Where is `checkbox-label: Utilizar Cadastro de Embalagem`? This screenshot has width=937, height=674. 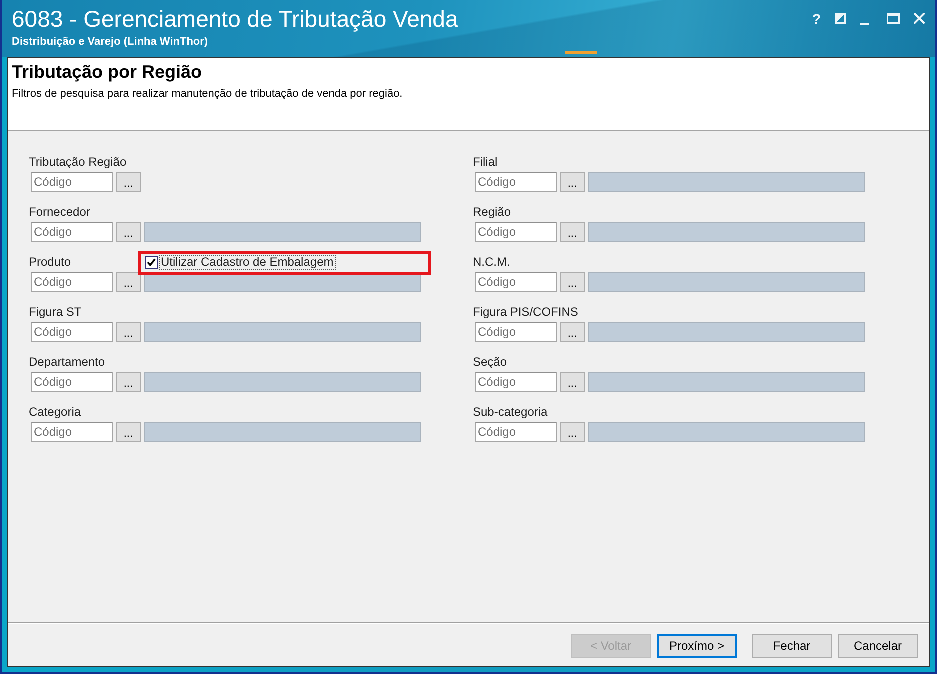 checkbox-label: Utilizar Cadastro de Embalagem is located at coordinates (247, 262).